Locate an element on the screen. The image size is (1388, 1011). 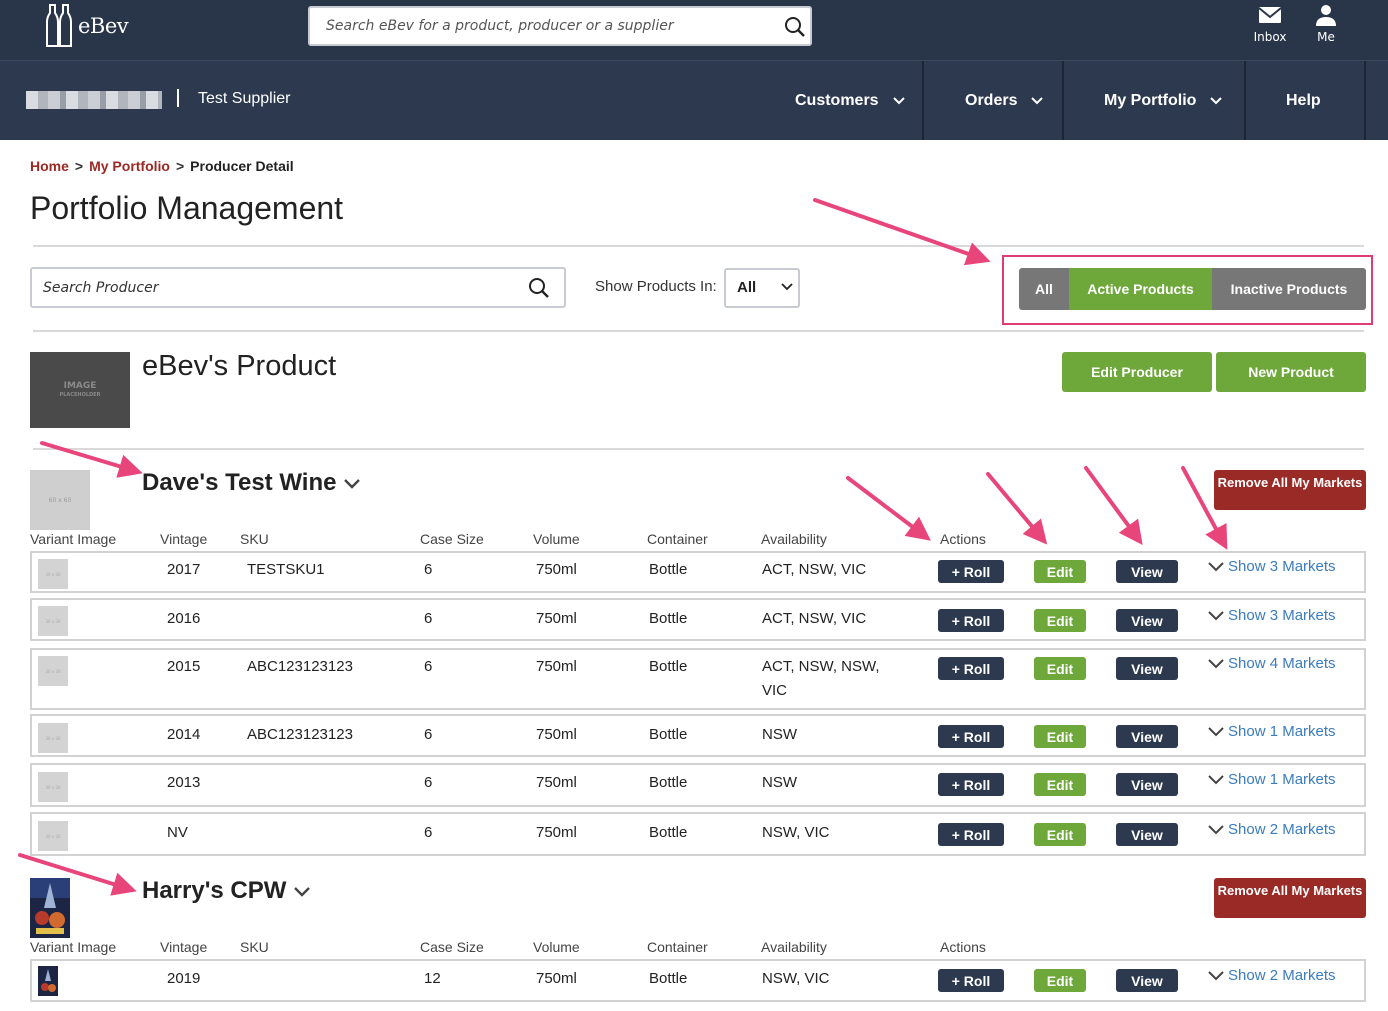
top-bar: eBev Inbox Me is located at coordinates (694, 30).